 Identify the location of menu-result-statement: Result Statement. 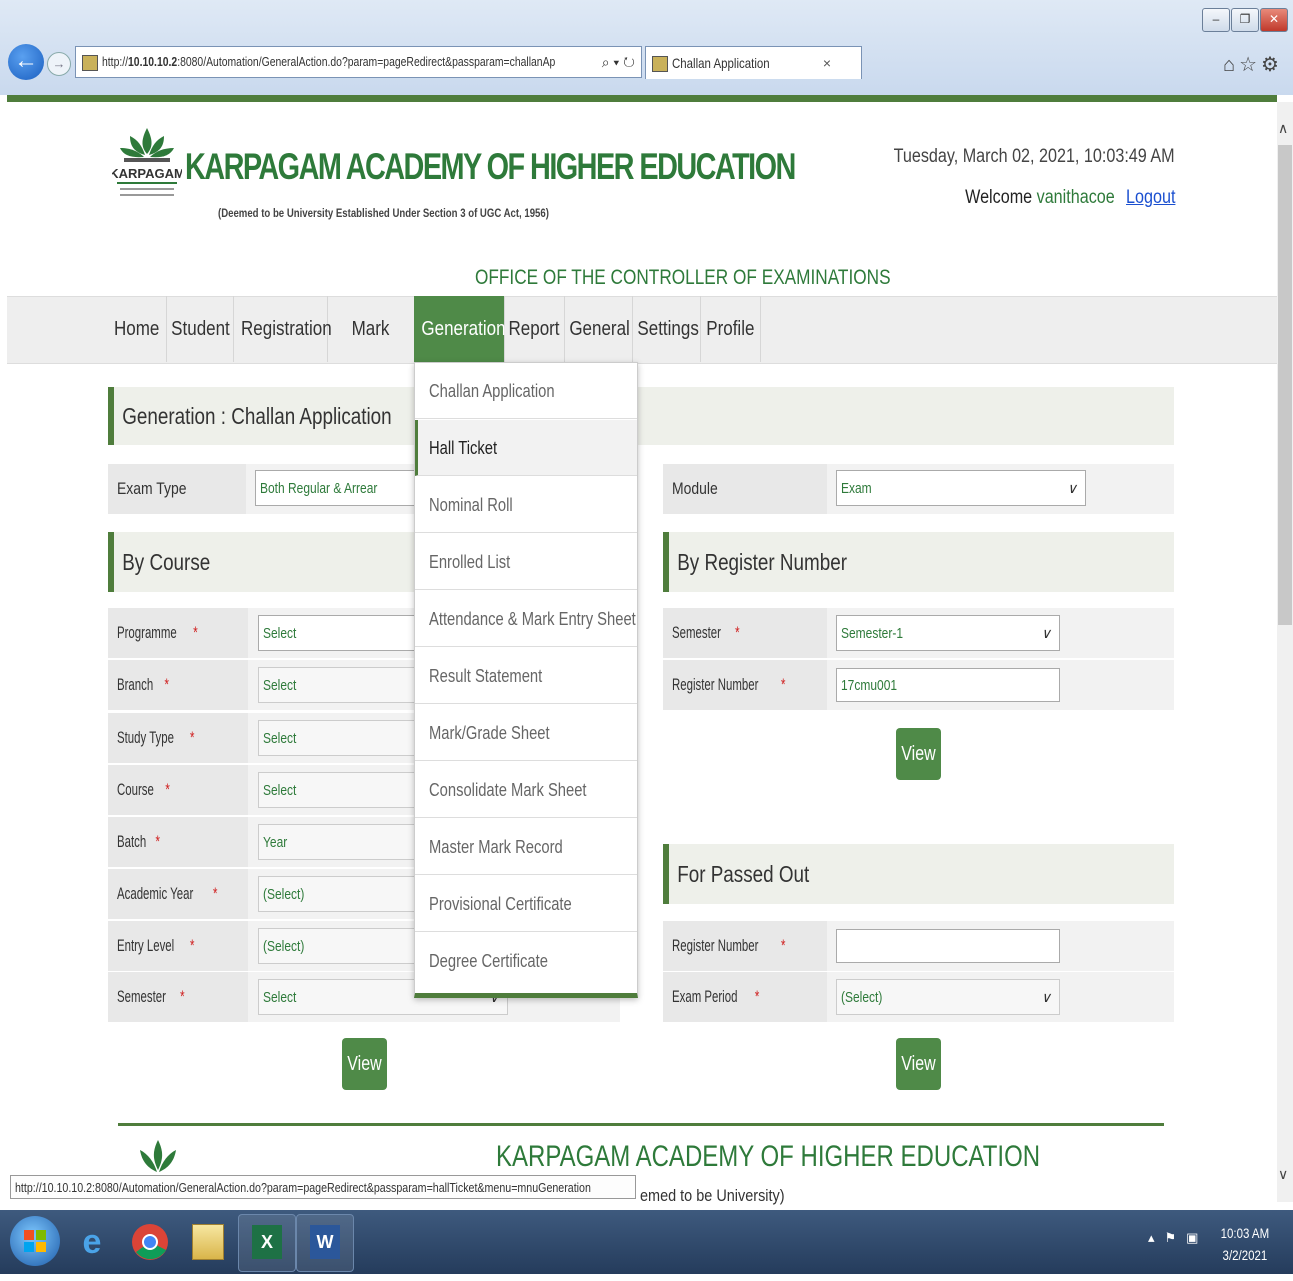
(526, 676).